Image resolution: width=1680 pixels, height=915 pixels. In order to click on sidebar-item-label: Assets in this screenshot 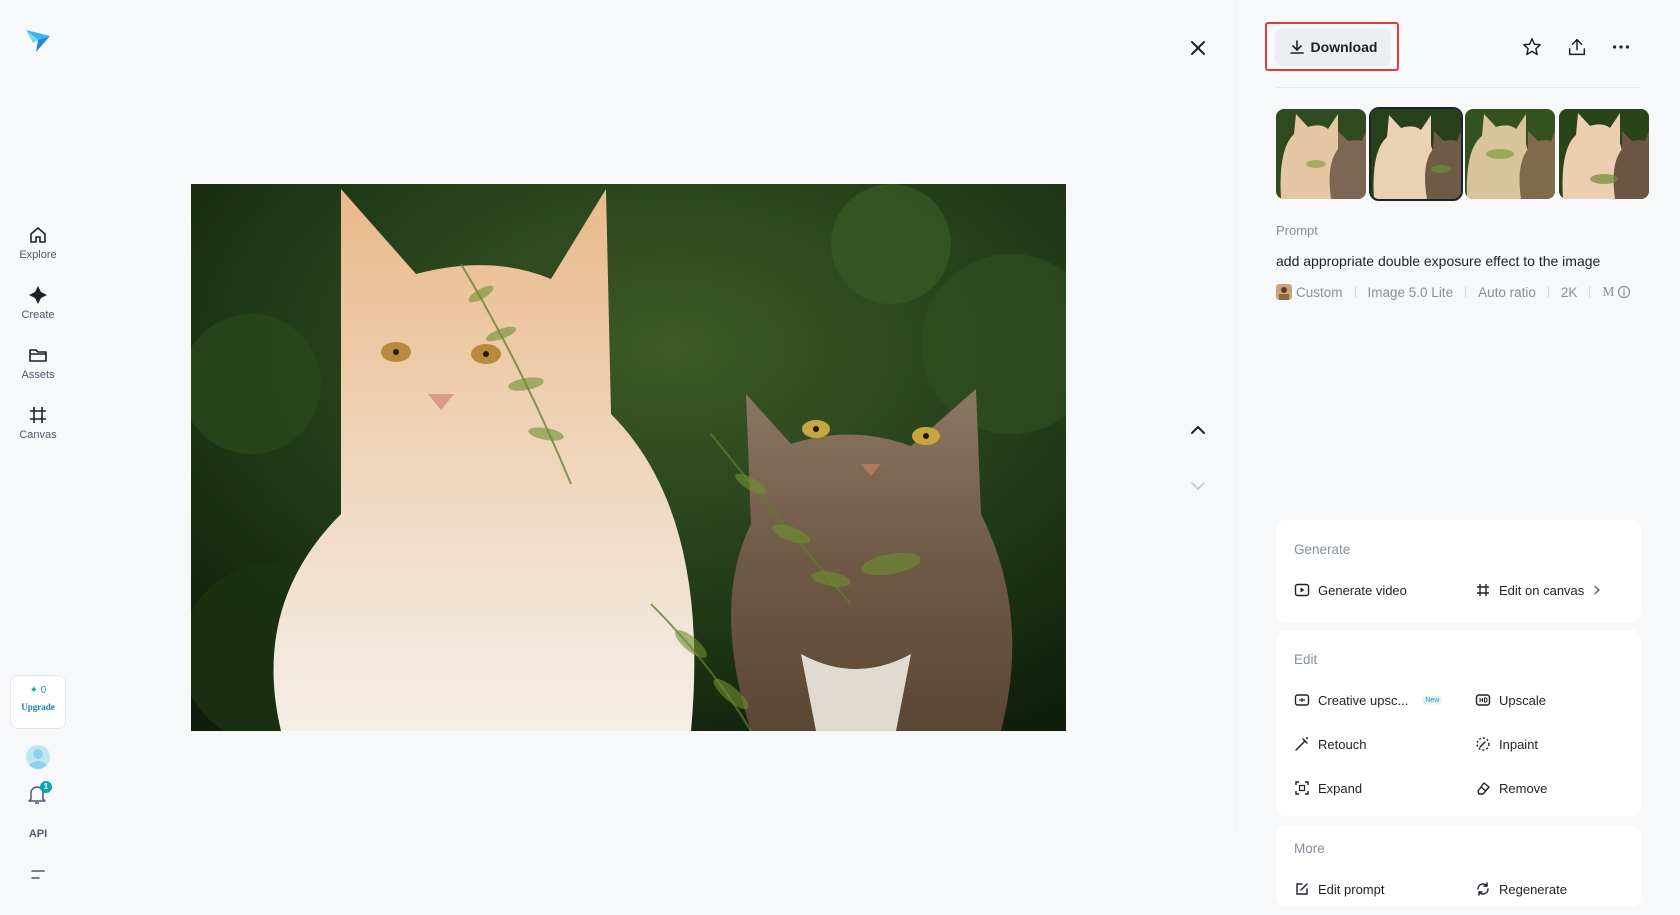, I will do `click(38, 375)`.